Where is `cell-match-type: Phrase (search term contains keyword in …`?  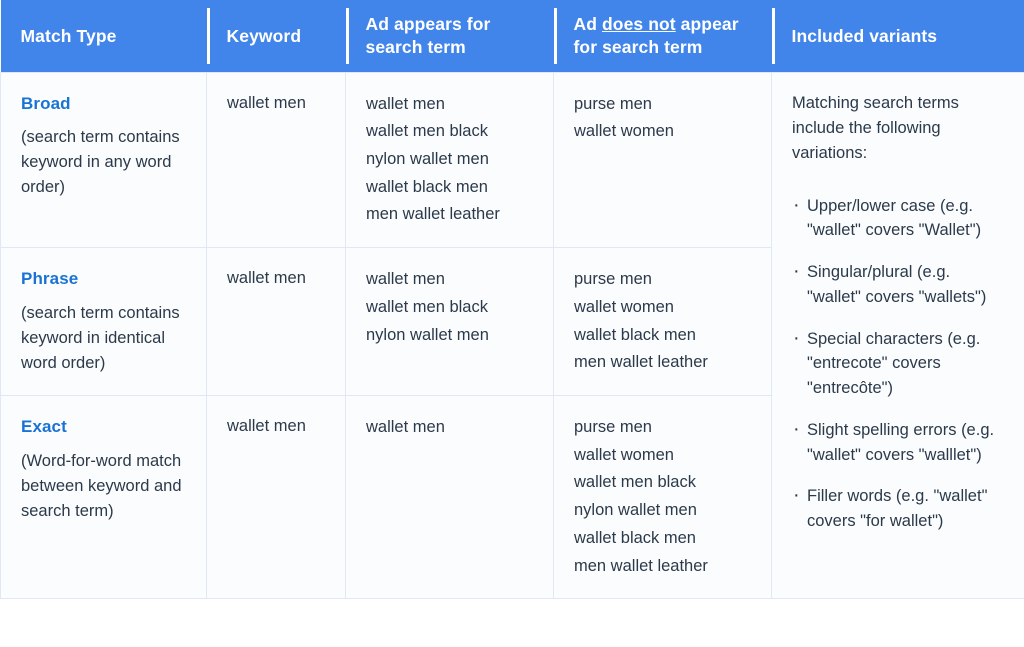
cell-match-type: Phrase (search term contains keyword in … is located at coordinates (103, 321).